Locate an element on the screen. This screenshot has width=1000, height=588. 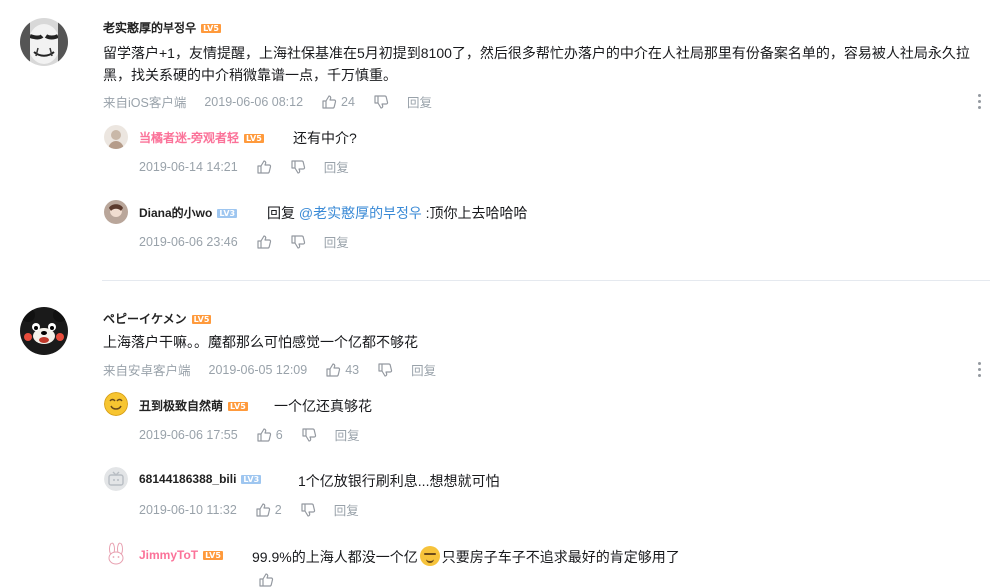
laughing-emoji-icon is located at coordinates (429, 556).